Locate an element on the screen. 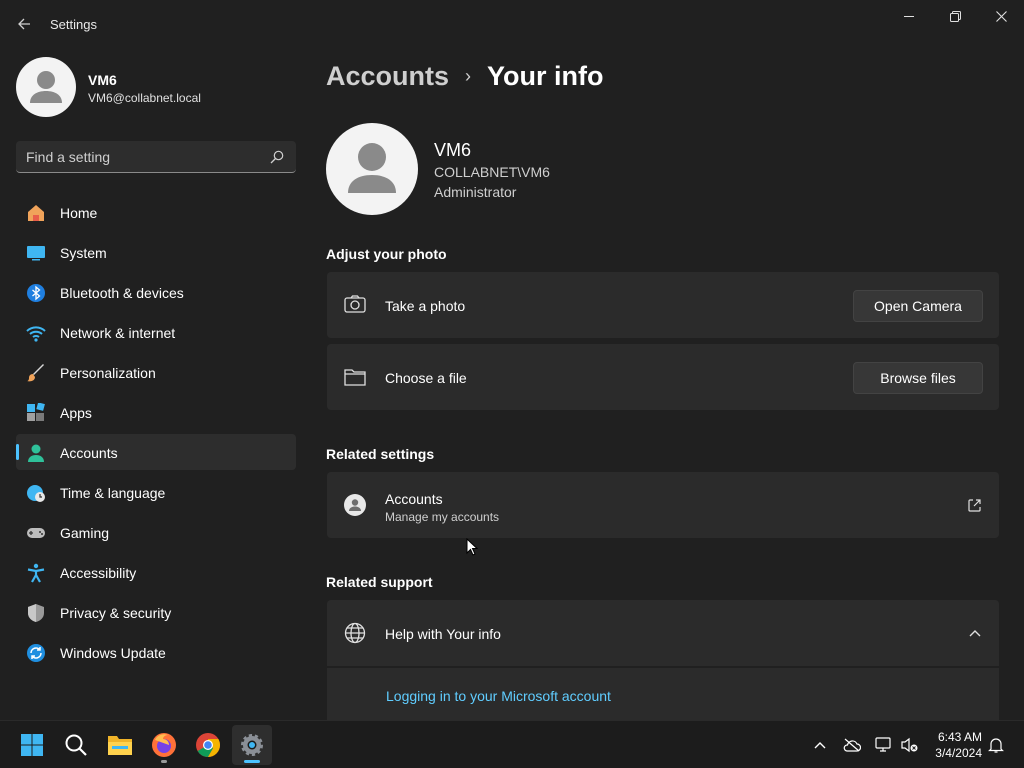 The width and height of the screenshot is (1024, 768). onedrive-tray is located at coordinates (852, 745).